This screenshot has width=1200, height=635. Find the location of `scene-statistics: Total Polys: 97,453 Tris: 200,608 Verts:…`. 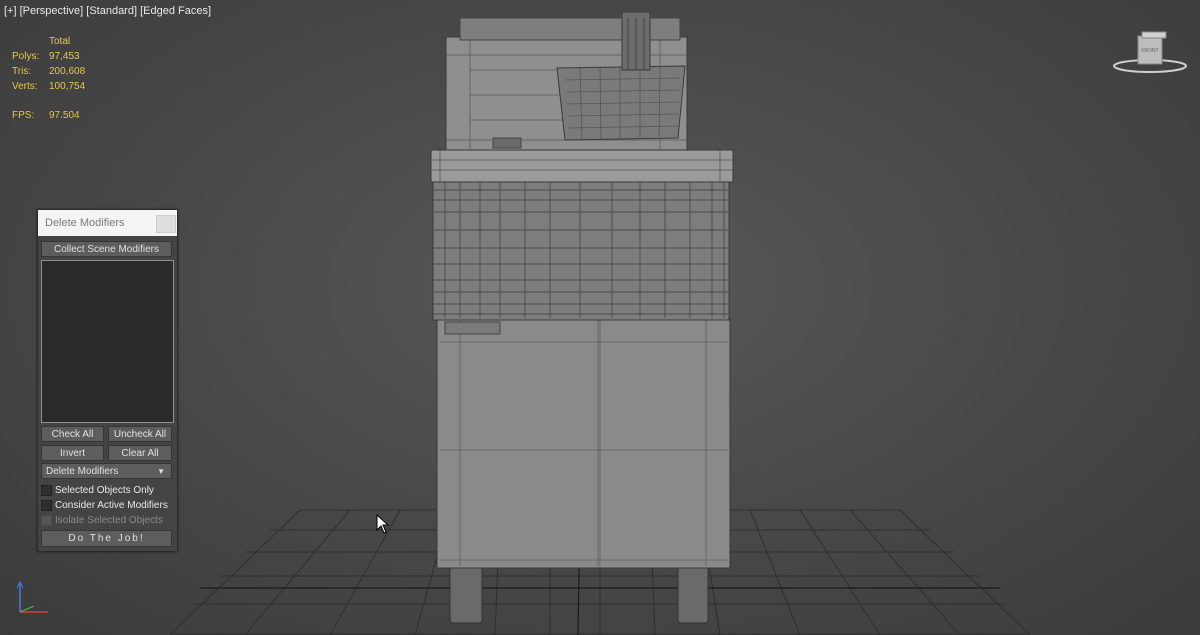

scene-statistics: Total Polys: 97,453 Tris: 200,608 Verts:… is located at coordinates (48, 78).